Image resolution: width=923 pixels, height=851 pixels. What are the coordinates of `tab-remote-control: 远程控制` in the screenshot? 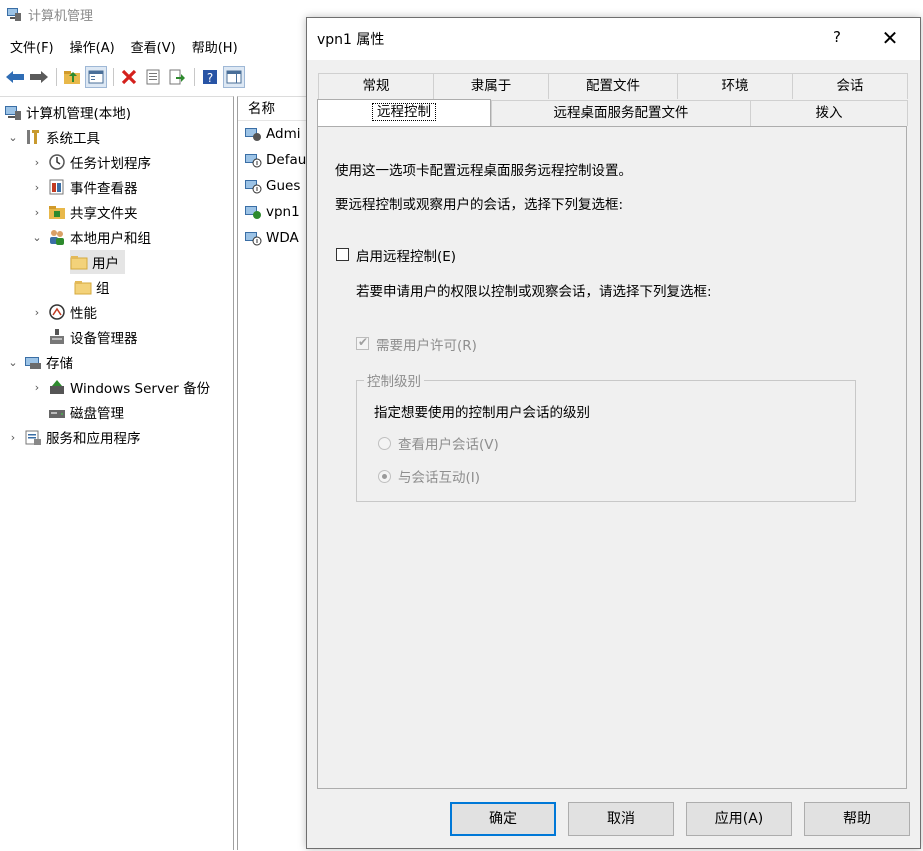 It's located at (404, 112).